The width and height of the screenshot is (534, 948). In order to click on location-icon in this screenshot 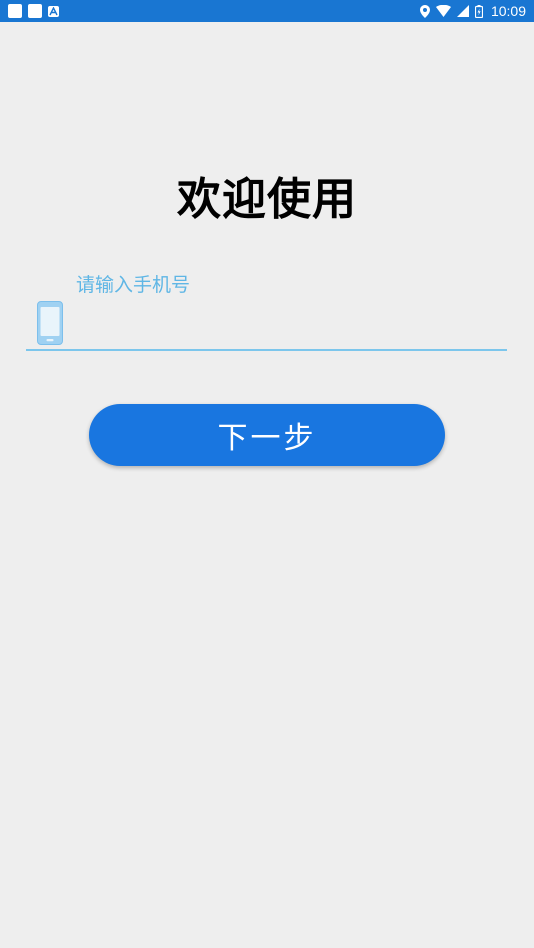, I will do `click(424, 11)`.